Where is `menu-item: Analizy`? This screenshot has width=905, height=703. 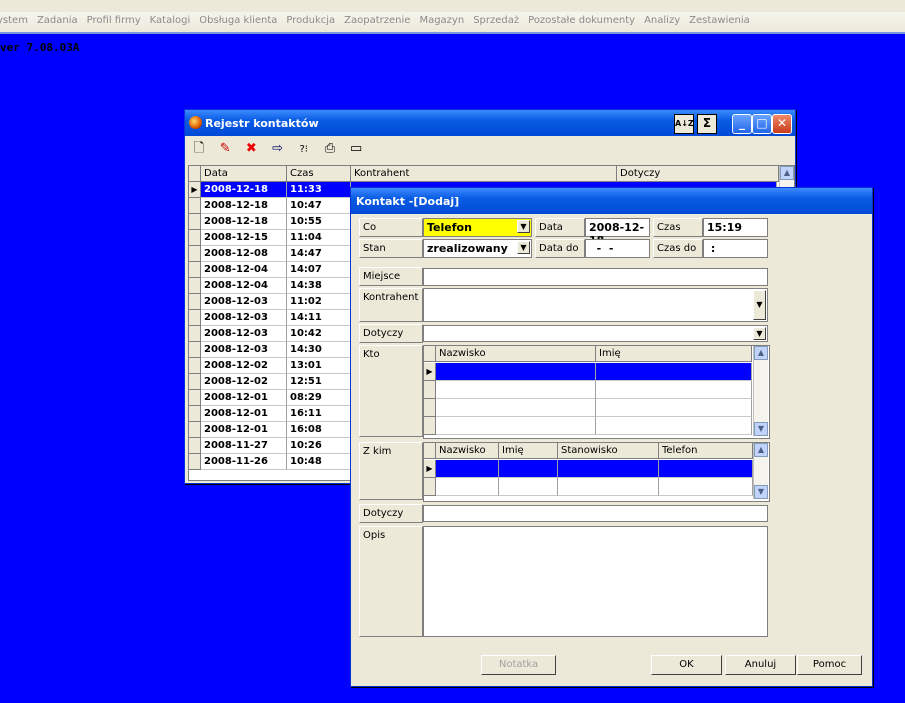 menu-item: Analizy is located at coordinates (662, 20).